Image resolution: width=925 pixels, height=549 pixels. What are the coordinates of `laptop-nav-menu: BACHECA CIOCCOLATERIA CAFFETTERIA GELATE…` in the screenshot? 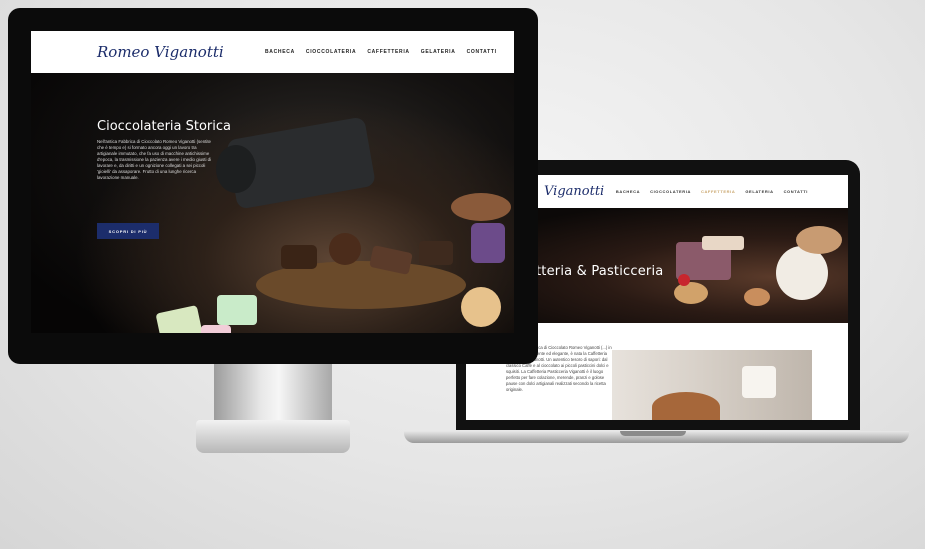 It's located at (712, 191).